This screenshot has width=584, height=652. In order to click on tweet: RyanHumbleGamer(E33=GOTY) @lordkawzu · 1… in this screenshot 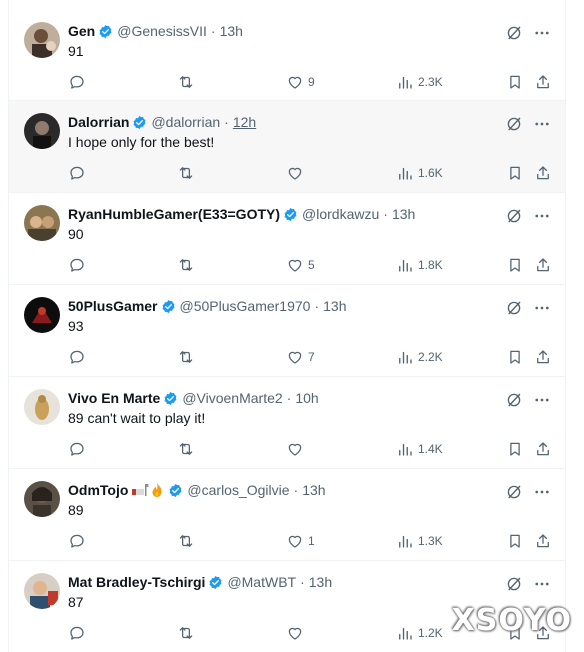, I will do `click(287, 239)`.